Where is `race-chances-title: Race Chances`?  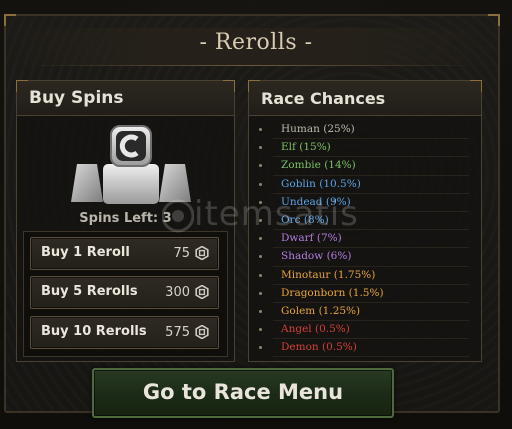
race-chances-title: Race Chances is located at coordinates (323, 98).